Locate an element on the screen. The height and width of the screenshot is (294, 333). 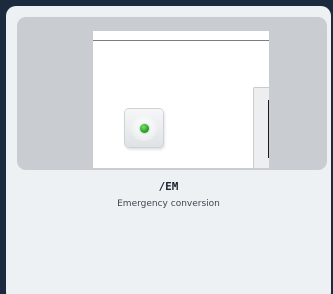
side-panel is located at coordinates (261, 127).